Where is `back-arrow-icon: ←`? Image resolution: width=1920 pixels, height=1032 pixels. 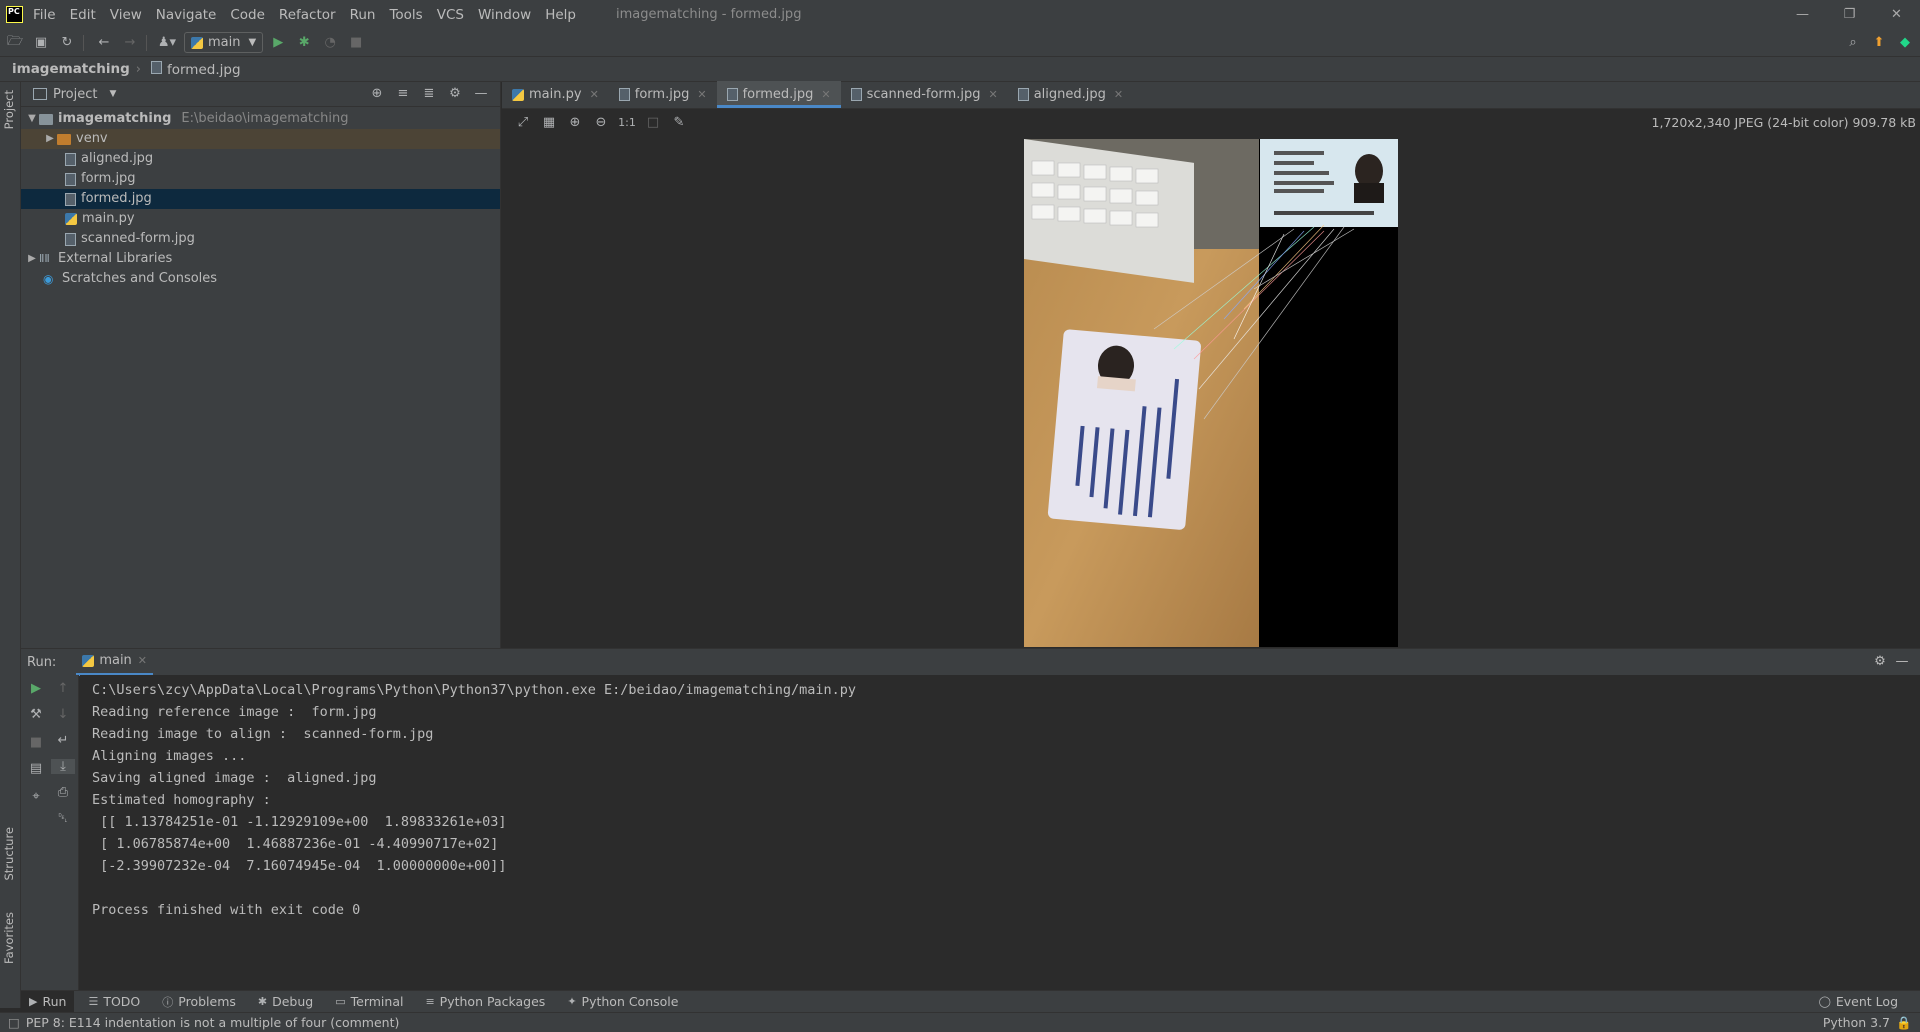 back-arrow-icon: ← is located at coordinates (104, 43).